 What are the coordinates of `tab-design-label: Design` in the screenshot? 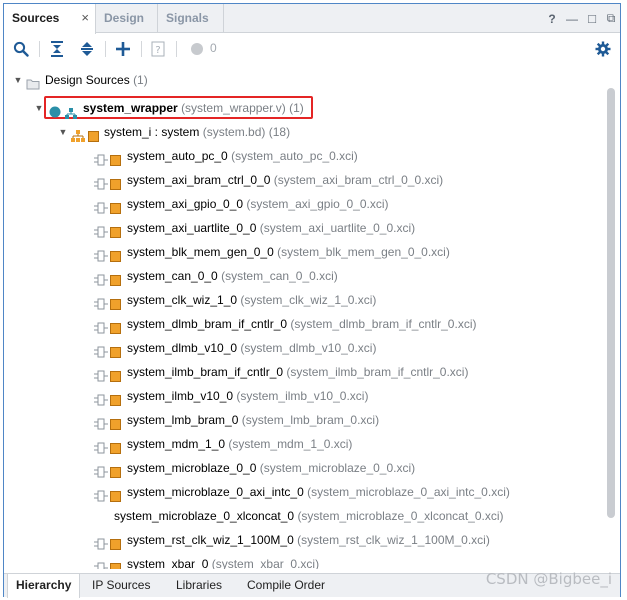 It's located at (124, 18).